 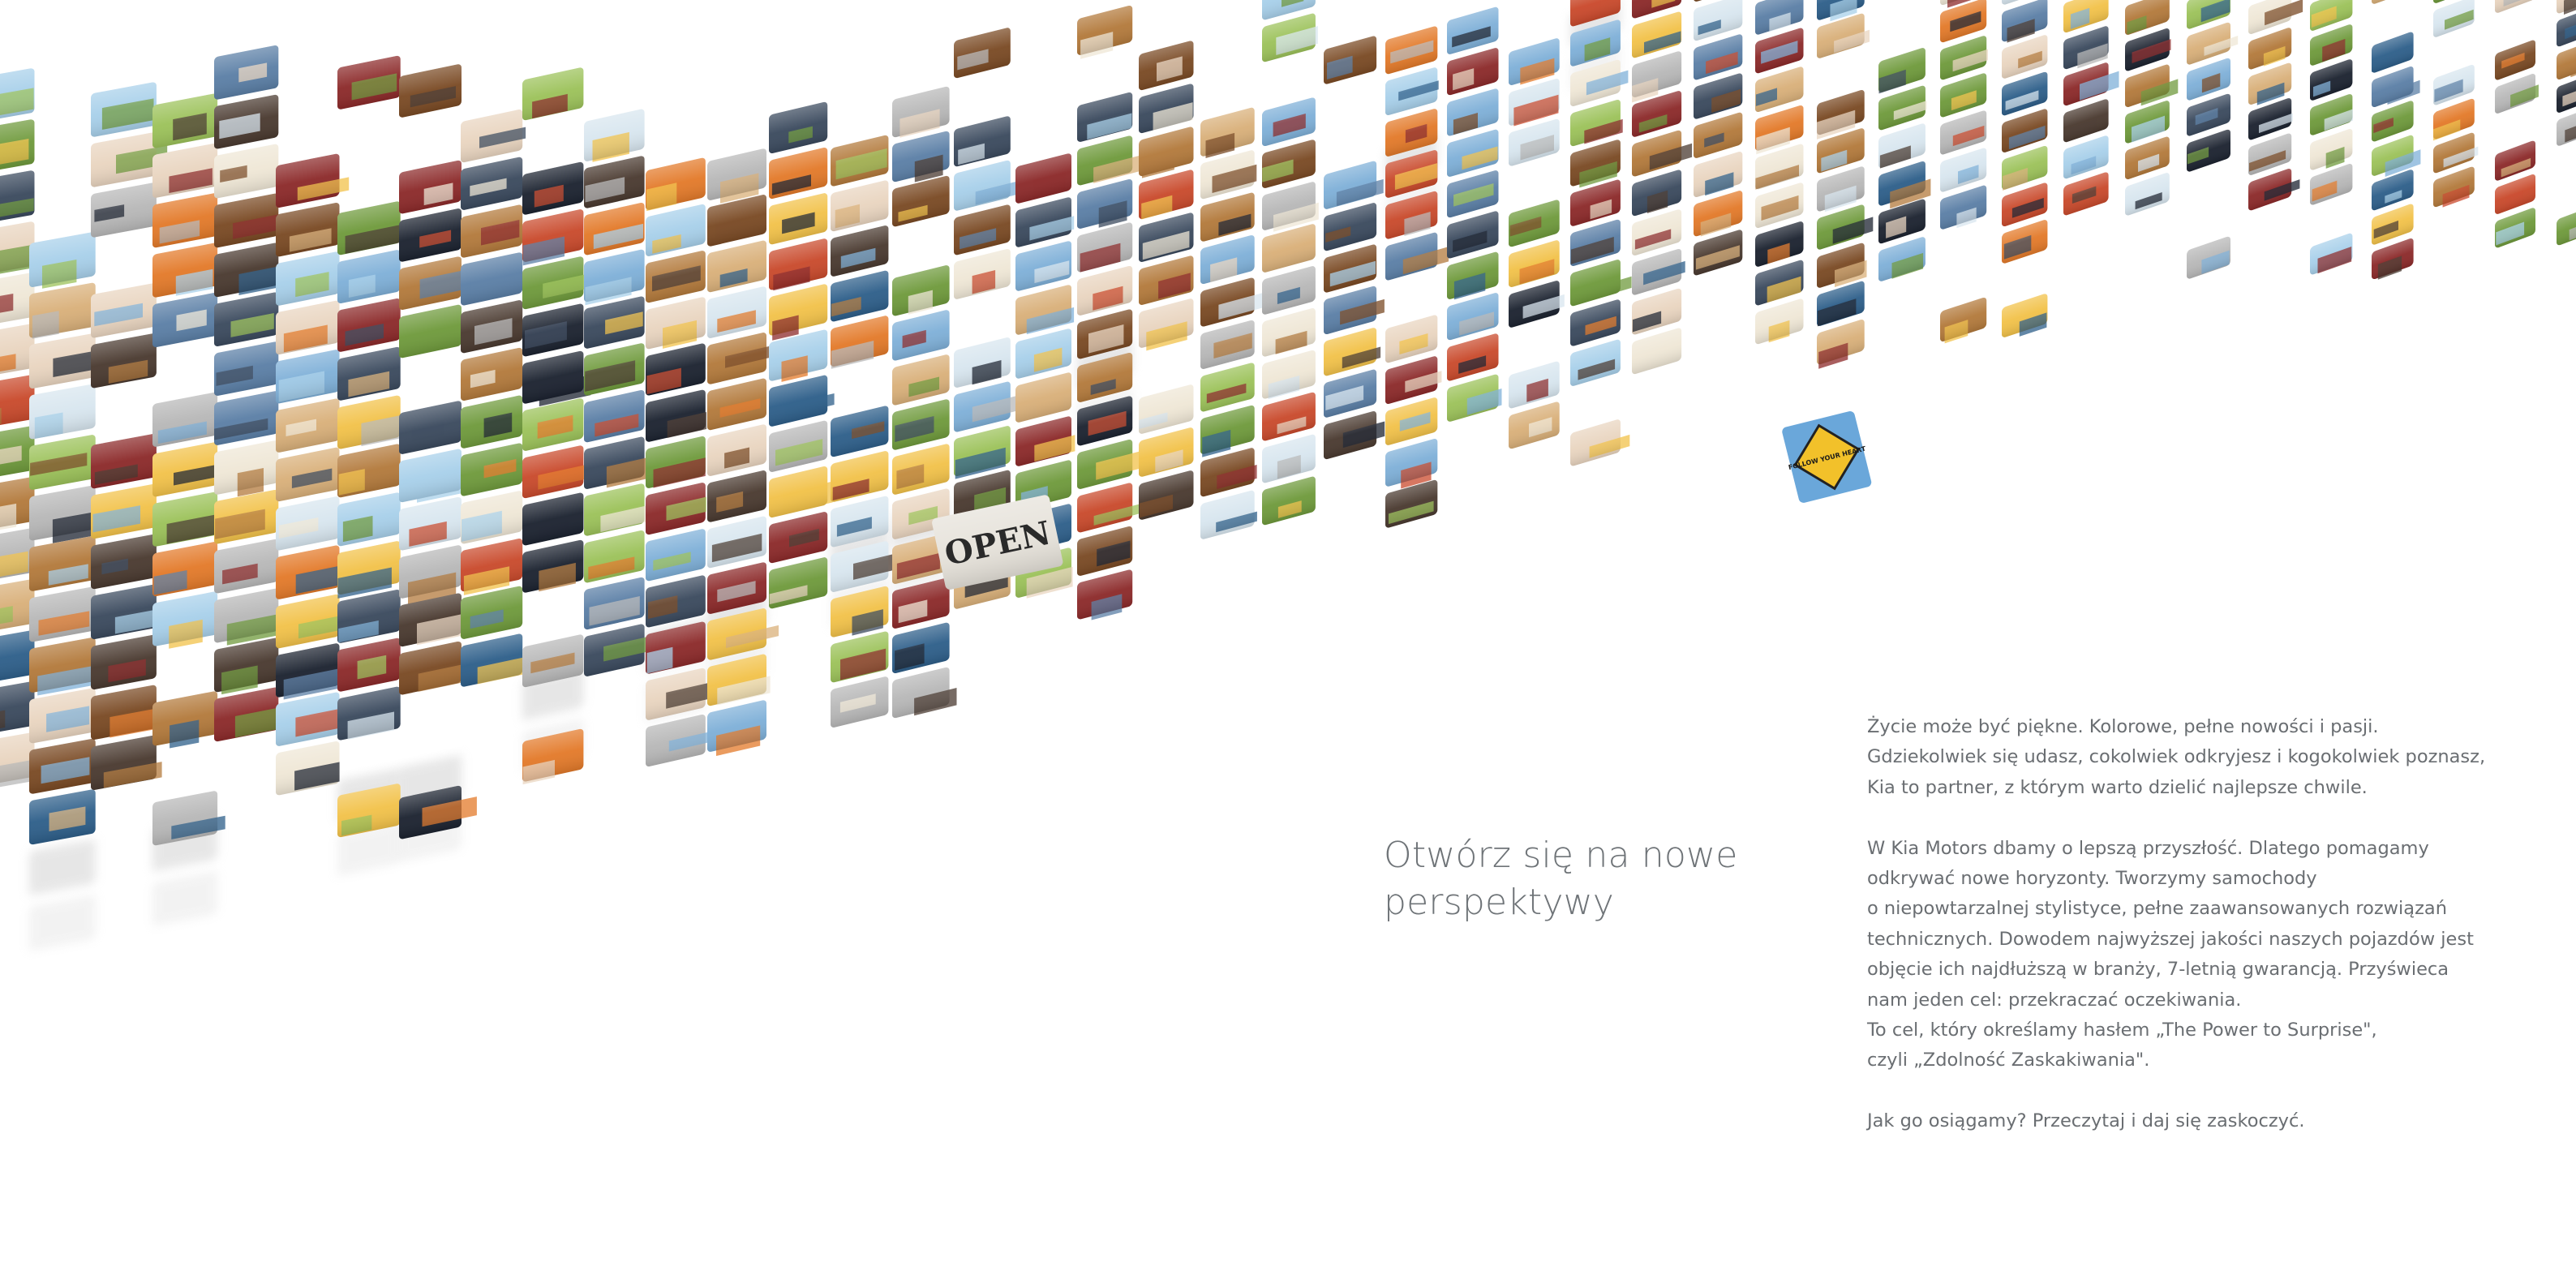 I want to click on paragraph-line: nam jeden cel: przekraczać oczekiwania., so click(x=2054, y=1000).